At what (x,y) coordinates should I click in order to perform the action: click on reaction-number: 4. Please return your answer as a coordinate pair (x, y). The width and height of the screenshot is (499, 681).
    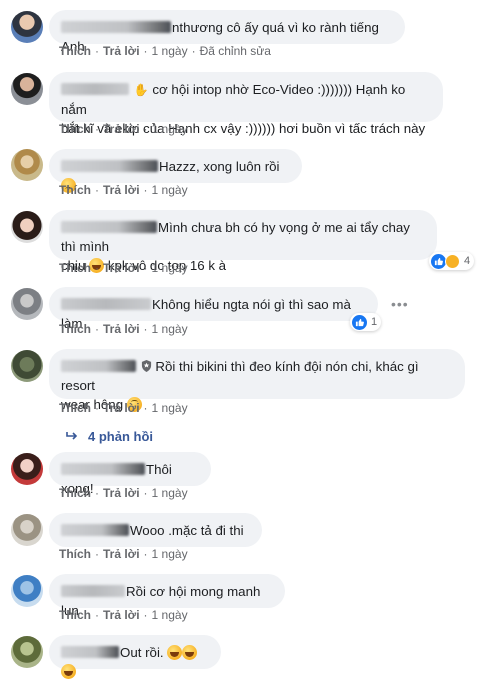
    Looking at the image, I should click on (467, 261).